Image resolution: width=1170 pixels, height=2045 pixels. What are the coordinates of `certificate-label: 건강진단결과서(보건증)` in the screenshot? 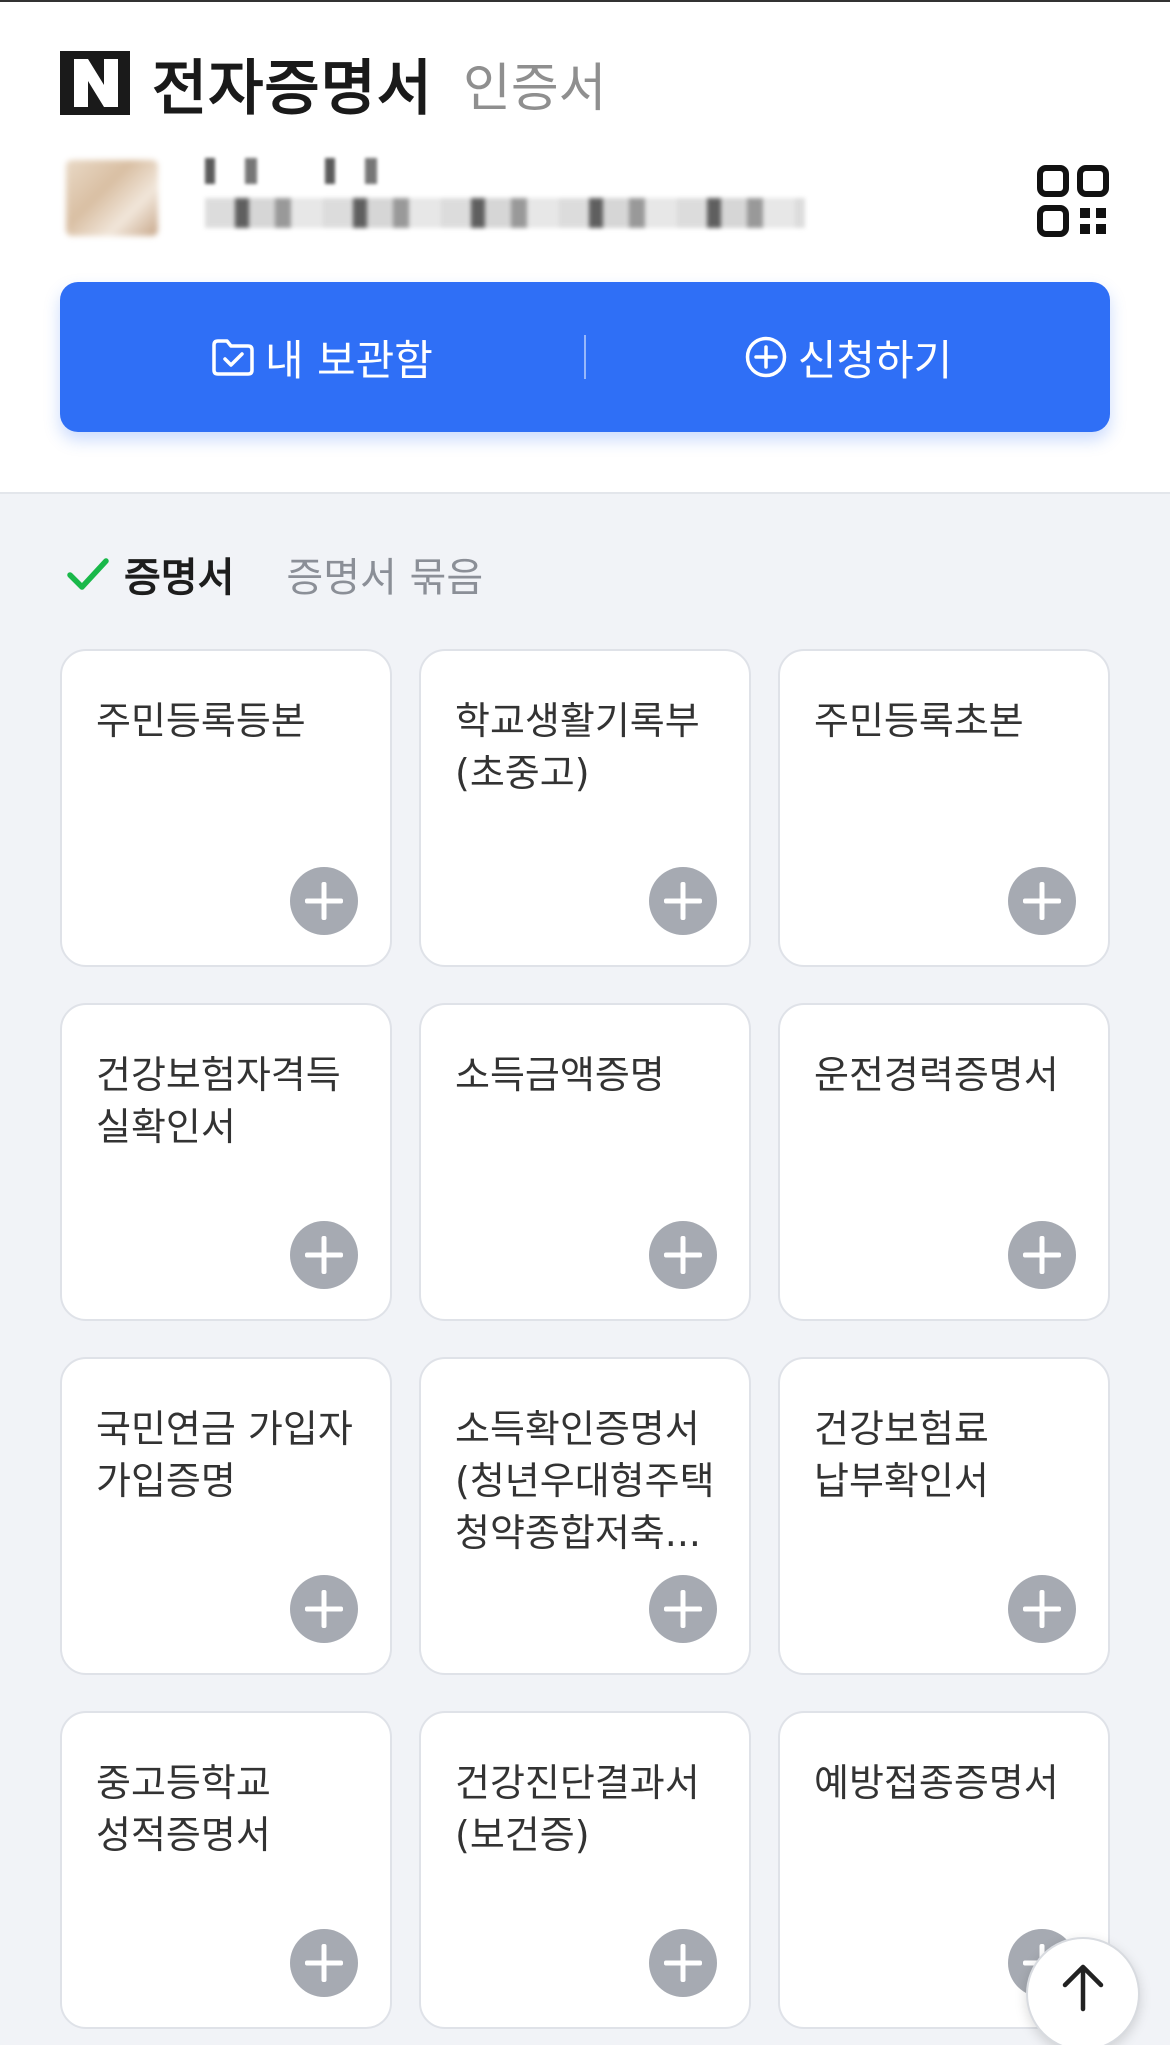 It's located at (577, 1809).